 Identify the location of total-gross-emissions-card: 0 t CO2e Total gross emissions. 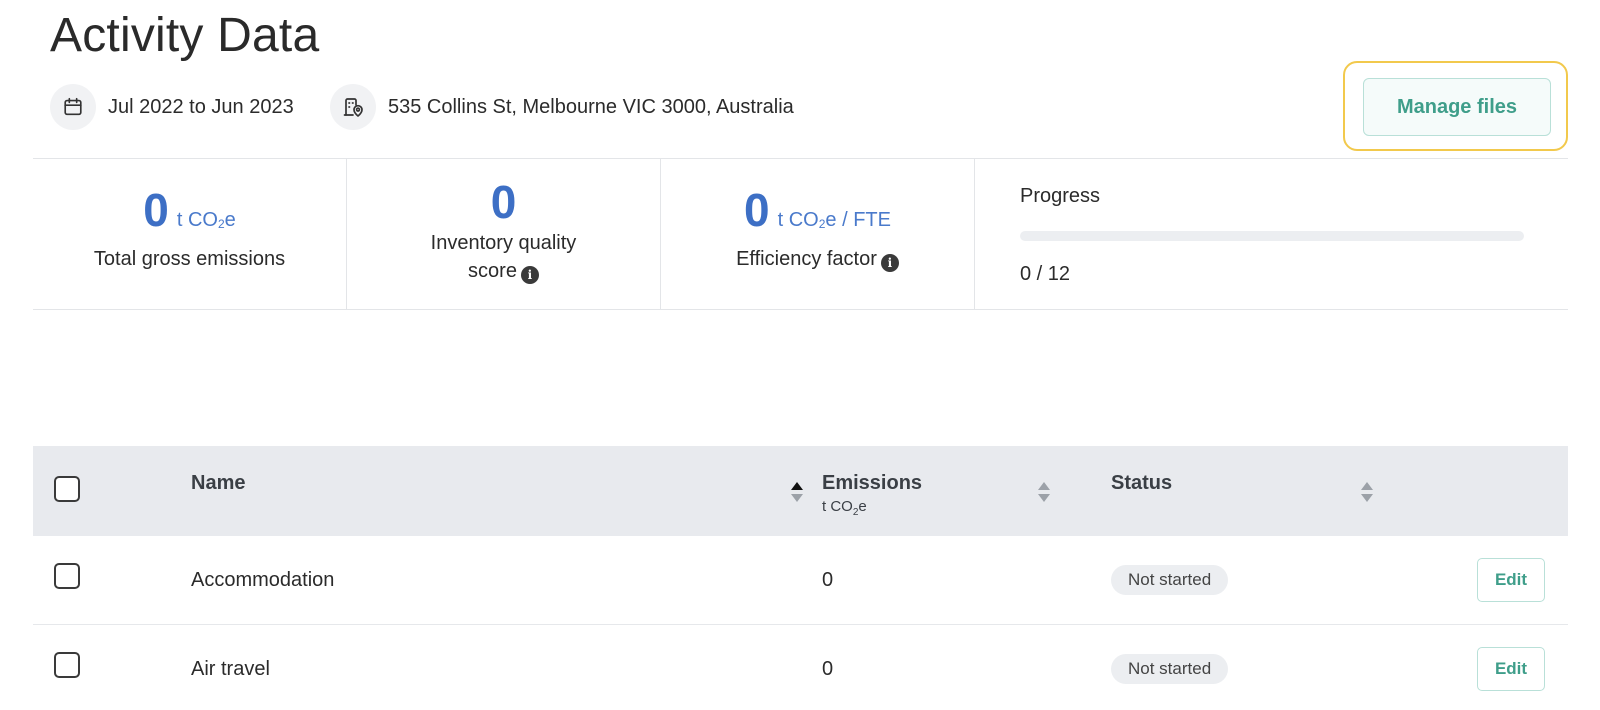
(190, 234).